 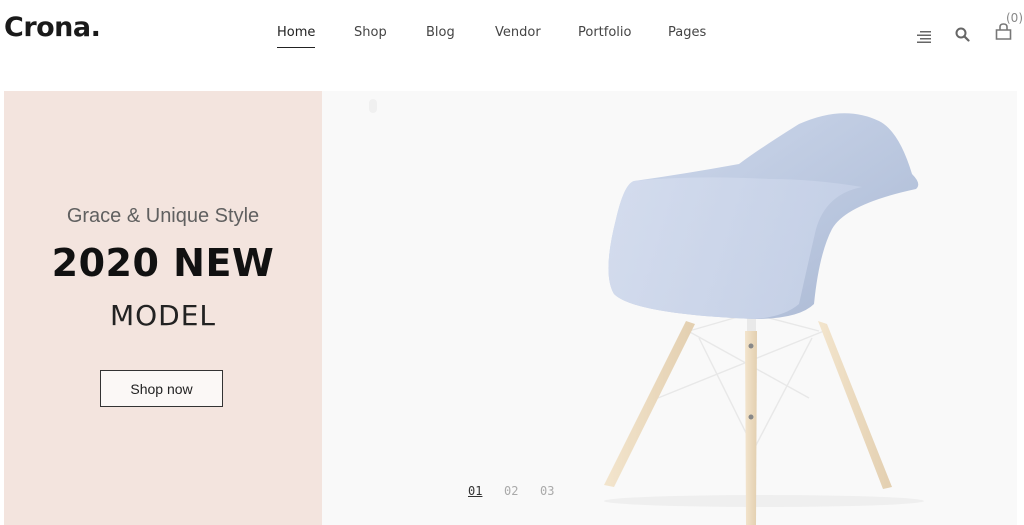 I want to click on shop-now-button: Shop now, so click(x=161, y=388).